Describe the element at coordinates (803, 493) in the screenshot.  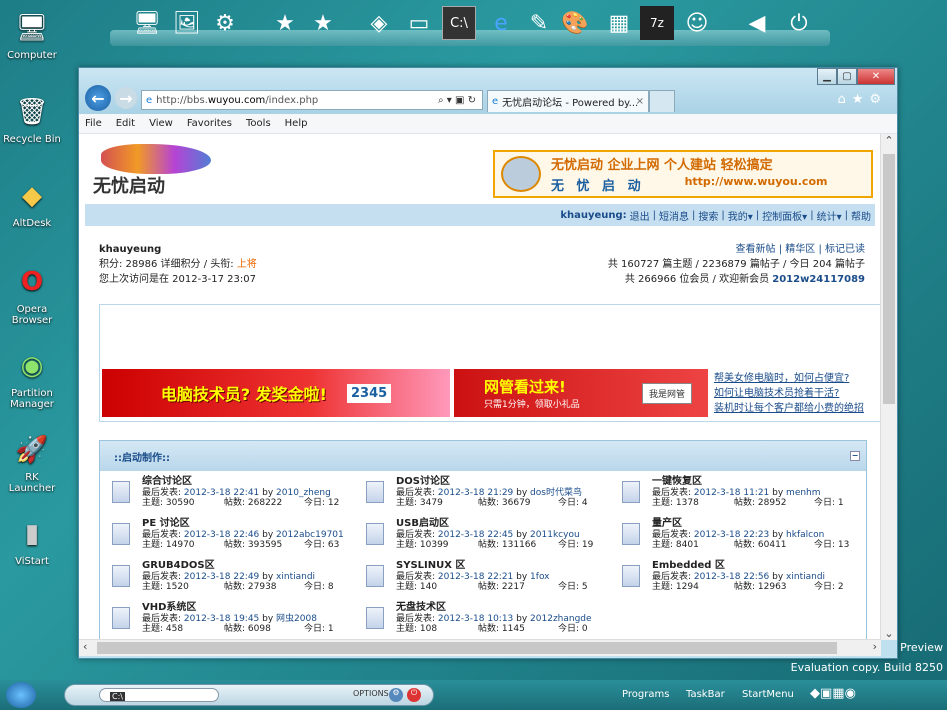
I see `board-last-user: menhm` at that location.